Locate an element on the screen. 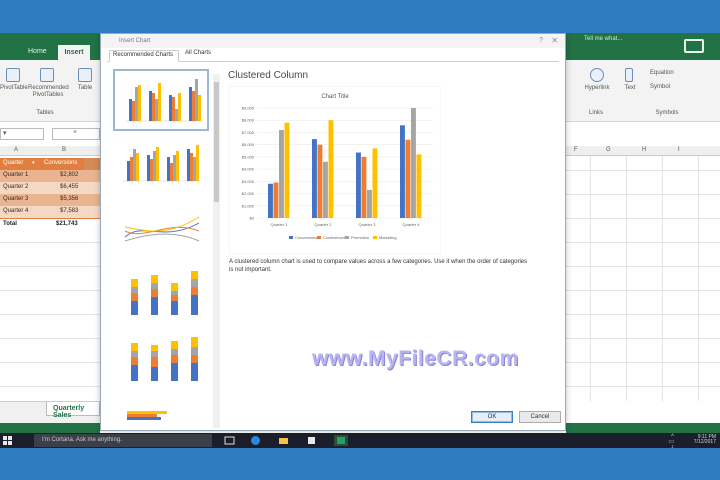 This screenshot has width=720, height=480. scrollbar-thumb is located at coordinates (216, 142).